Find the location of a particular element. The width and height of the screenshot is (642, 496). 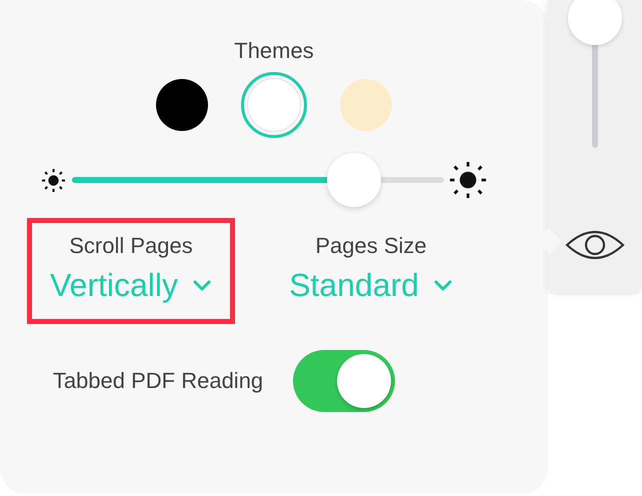

slider-thumb is located at coordinates (354, 180).